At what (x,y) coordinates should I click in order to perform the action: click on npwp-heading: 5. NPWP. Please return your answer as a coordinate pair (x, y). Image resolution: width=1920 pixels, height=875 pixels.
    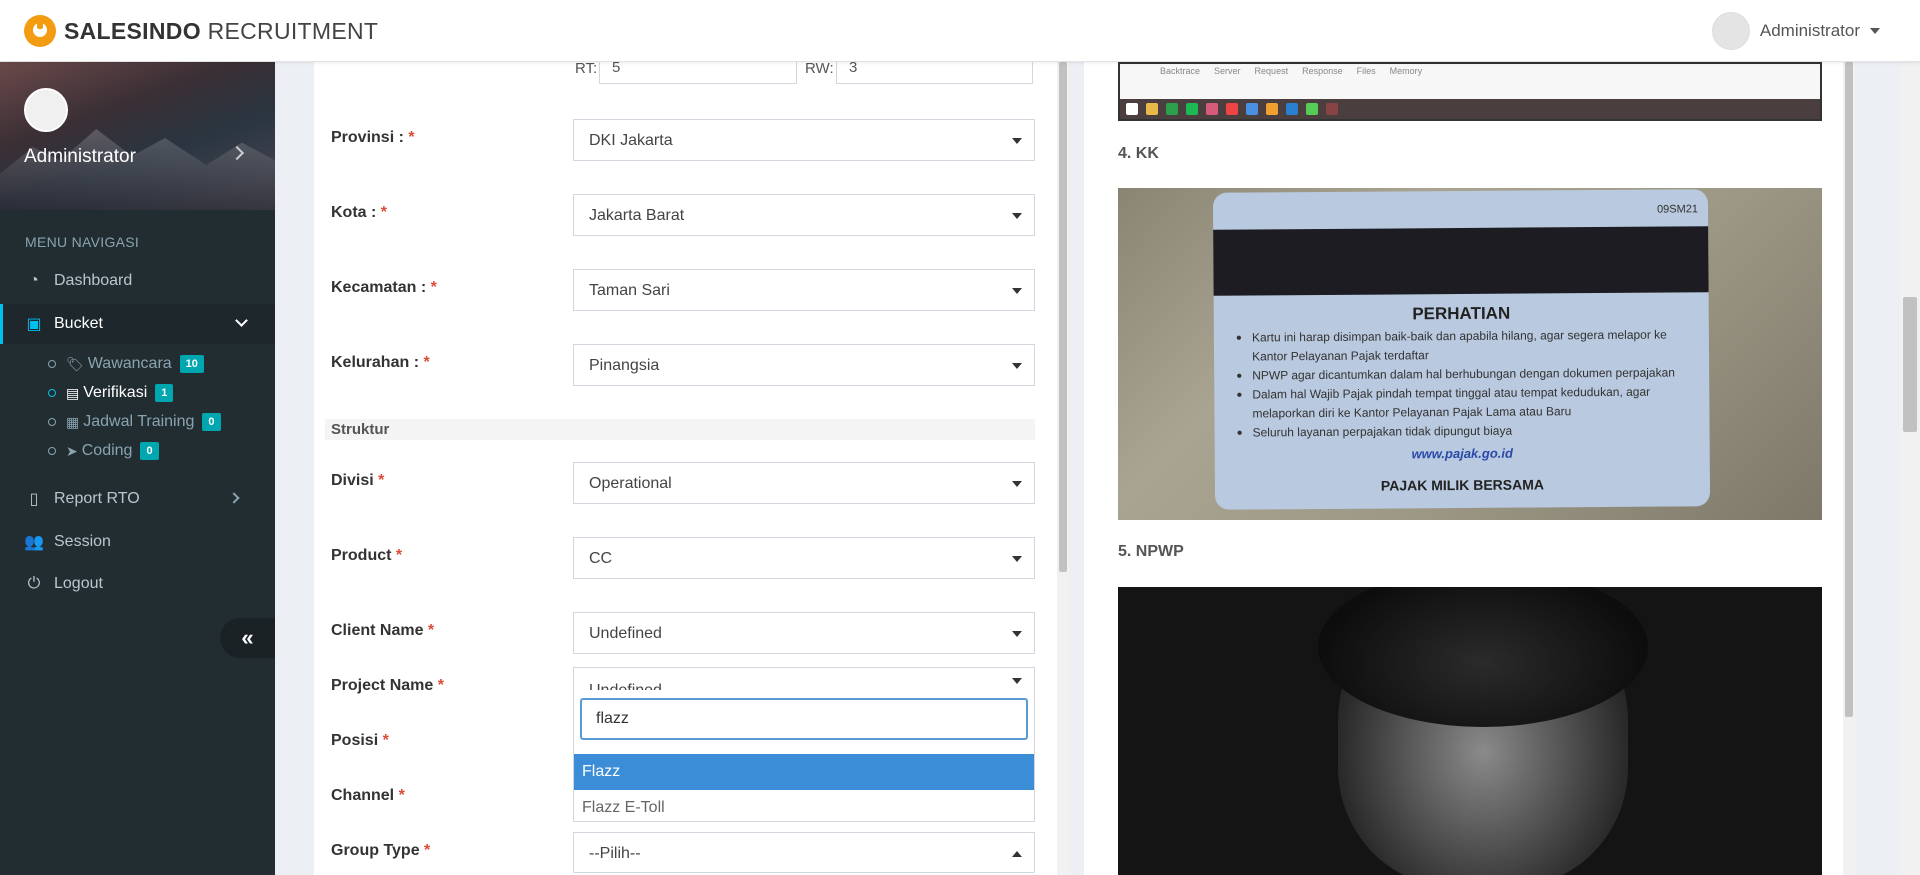
    Looking at the image, I should click on (1151, 551).